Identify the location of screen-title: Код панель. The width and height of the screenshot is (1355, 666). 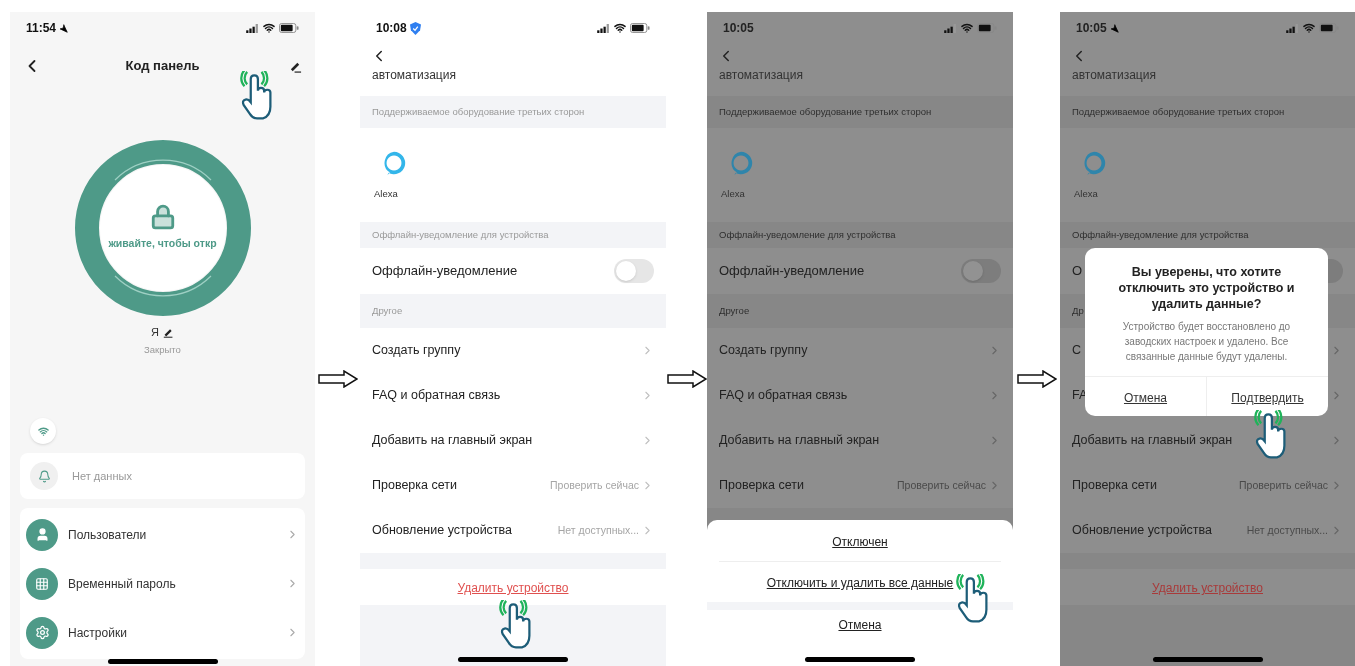
(162, 66).